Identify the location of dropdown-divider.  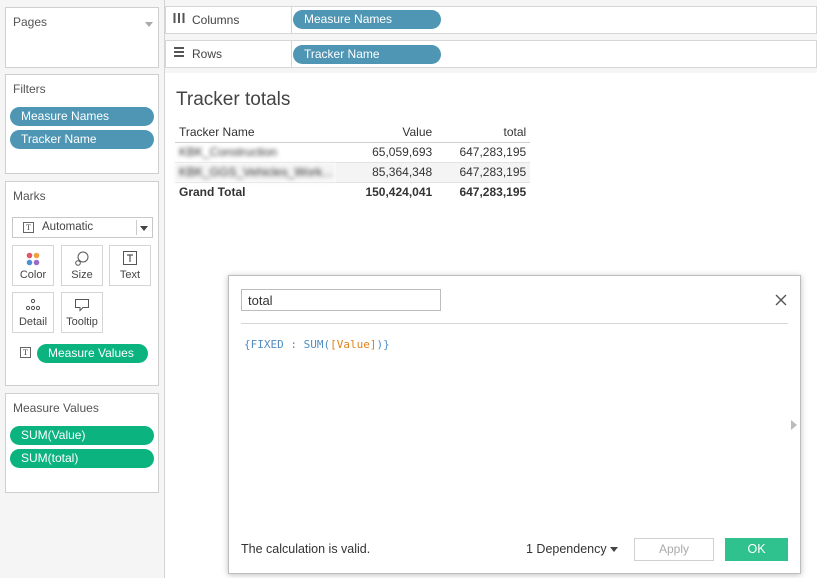
(136, 227).